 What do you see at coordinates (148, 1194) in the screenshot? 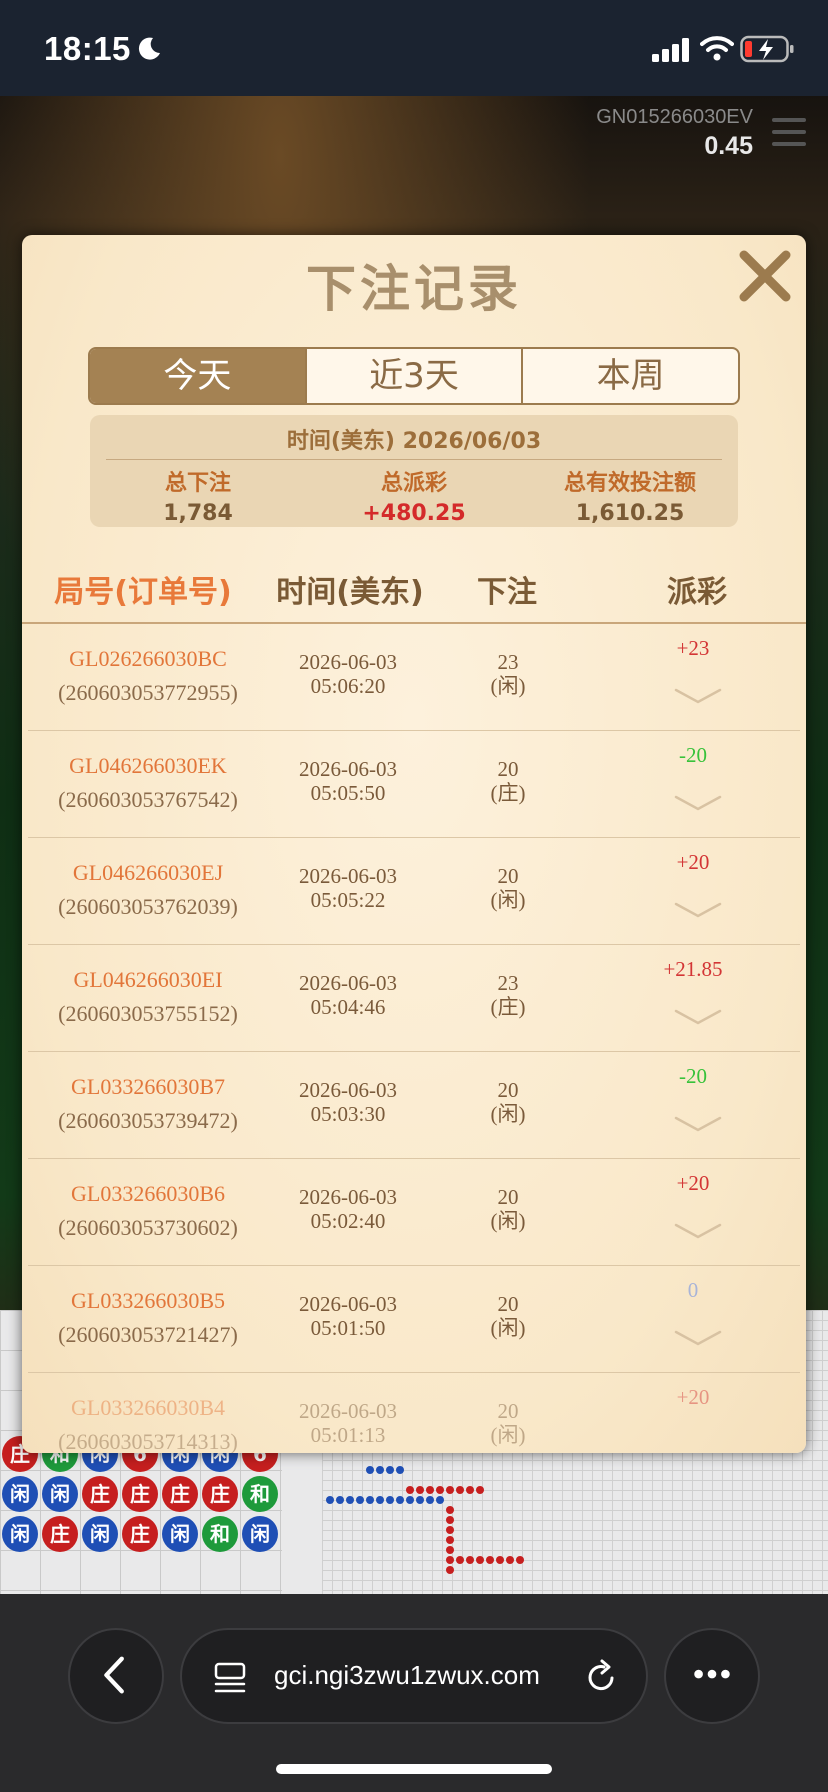
I see `game-id: GL033266030B6` at bounding box center [148, 1194].